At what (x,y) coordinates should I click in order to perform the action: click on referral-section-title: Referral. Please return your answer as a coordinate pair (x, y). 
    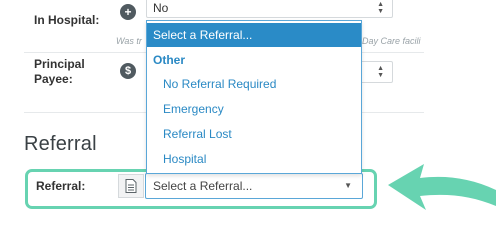
    Looking at the image, I should click on (60, 144).